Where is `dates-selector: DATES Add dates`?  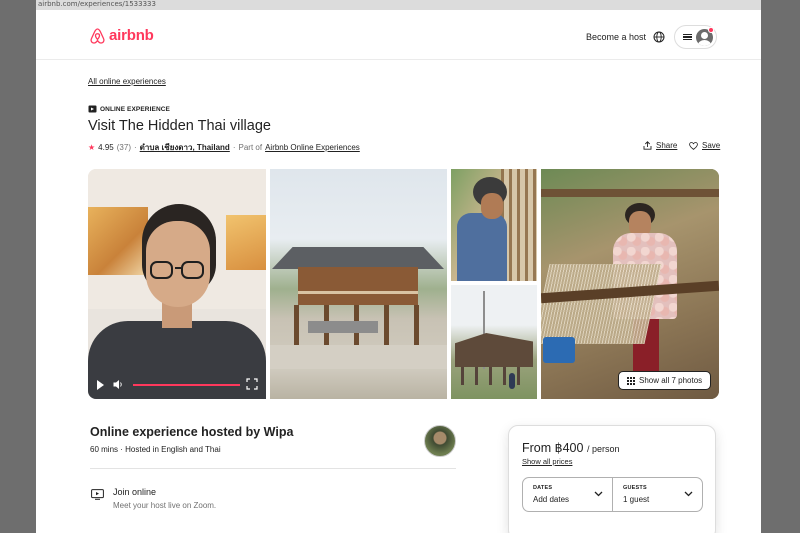 dates-selector: DATES Add dates is located at coordinates (567, 494).